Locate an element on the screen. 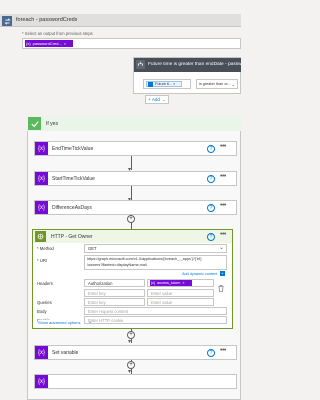 The image size is (320, 400). expression-icon is located at coordinates (150, 84).